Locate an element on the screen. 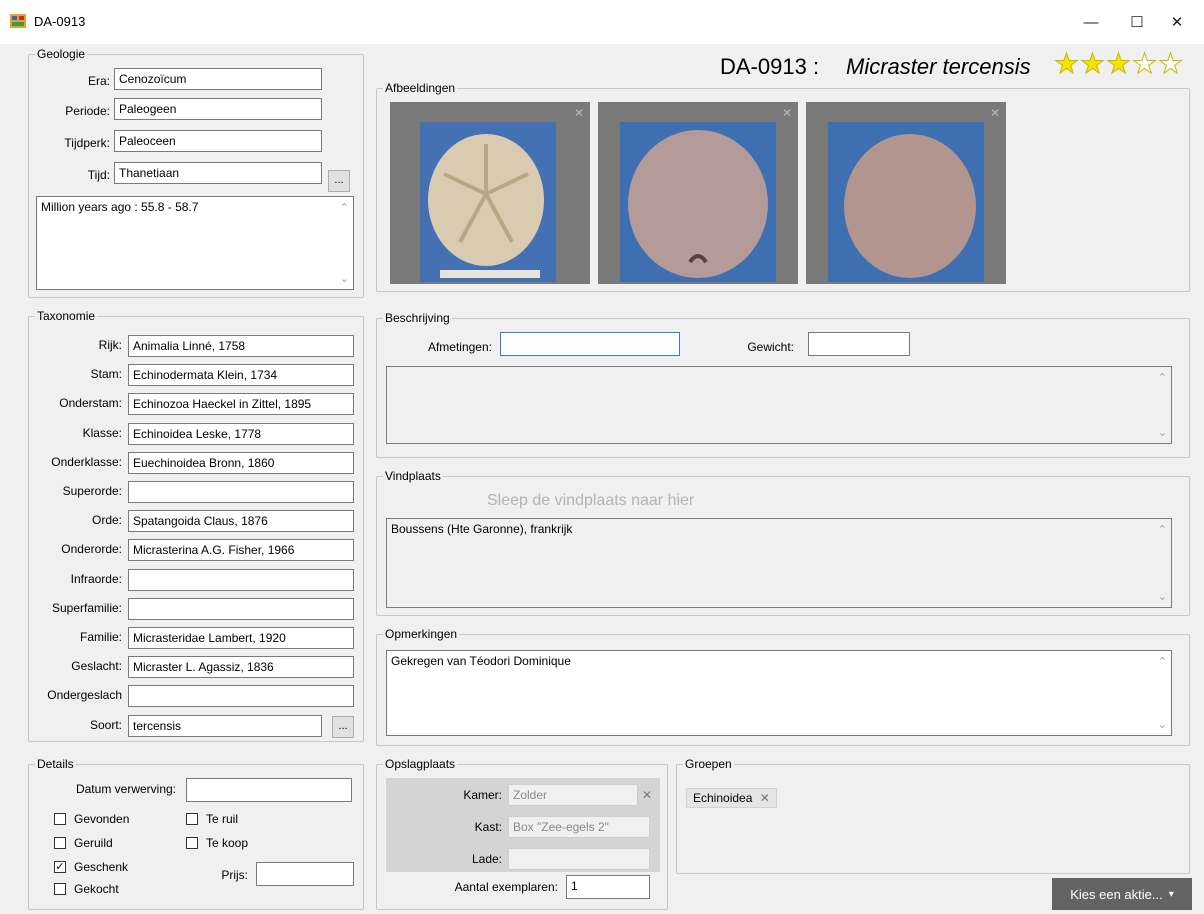  title-bar: DA-0913 — ☐ ✕ is located at coordinates (602, 22).